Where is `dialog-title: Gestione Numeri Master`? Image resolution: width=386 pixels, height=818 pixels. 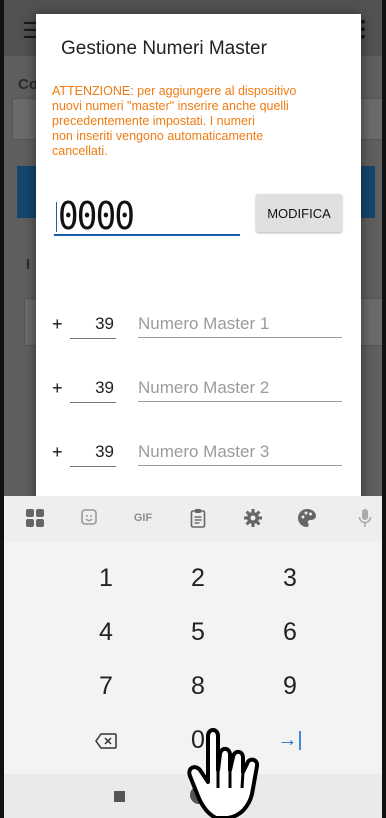
dialog-title: Gestione Numeri Master is located at coordinates (164, 48).